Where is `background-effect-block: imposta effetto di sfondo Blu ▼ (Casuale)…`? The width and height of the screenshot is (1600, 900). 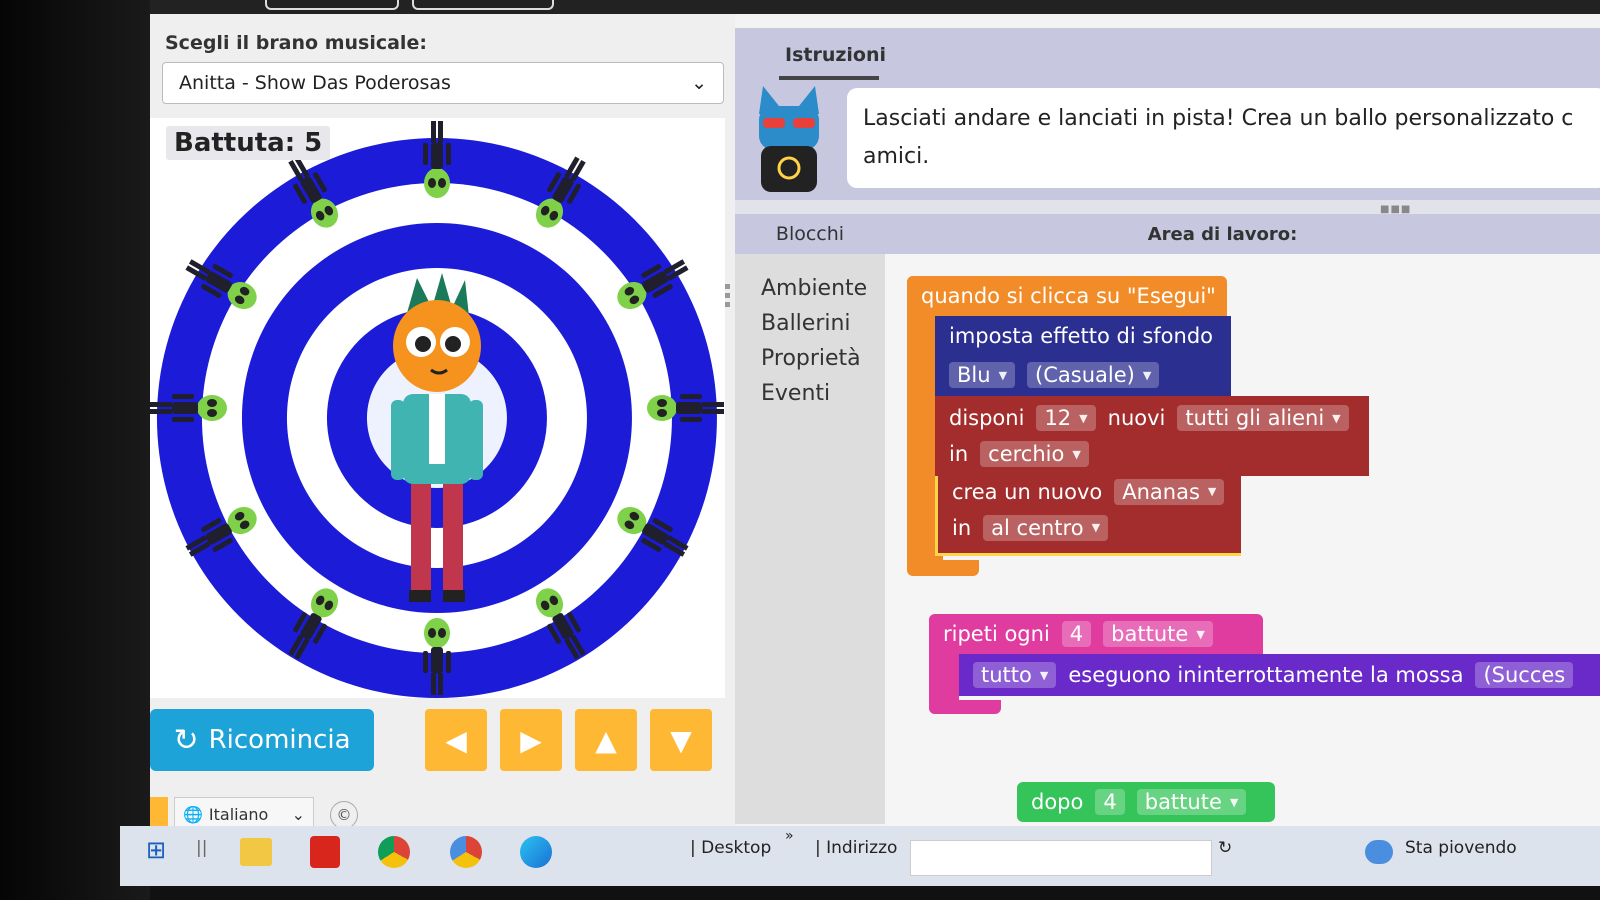
background-effect-block: imposta effetto di sfondo Blu ▼ (Casuale)… is located at coordinates (1083, 356).